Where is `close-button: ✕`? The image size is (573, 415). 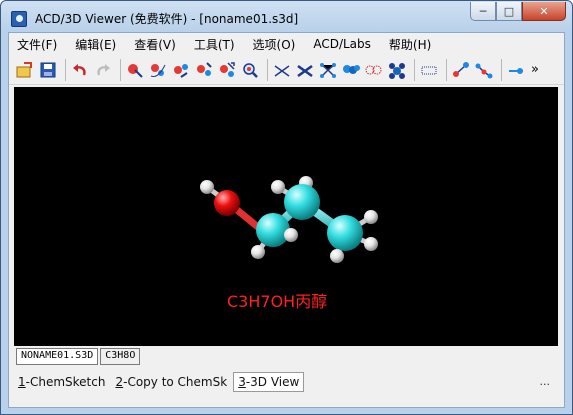
close-button: ✕ is located at coordinates (544, 11).